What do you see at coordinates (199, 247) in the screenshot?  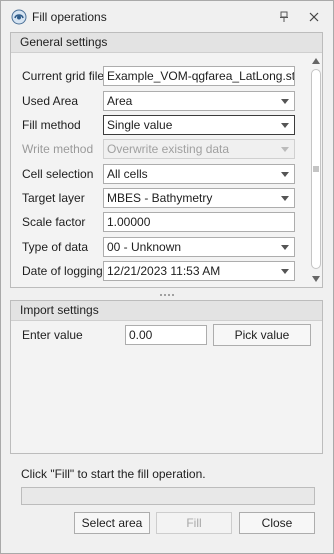 I see `type-of-data-select: 00 - Unknown` at bounding box center [199, 247].